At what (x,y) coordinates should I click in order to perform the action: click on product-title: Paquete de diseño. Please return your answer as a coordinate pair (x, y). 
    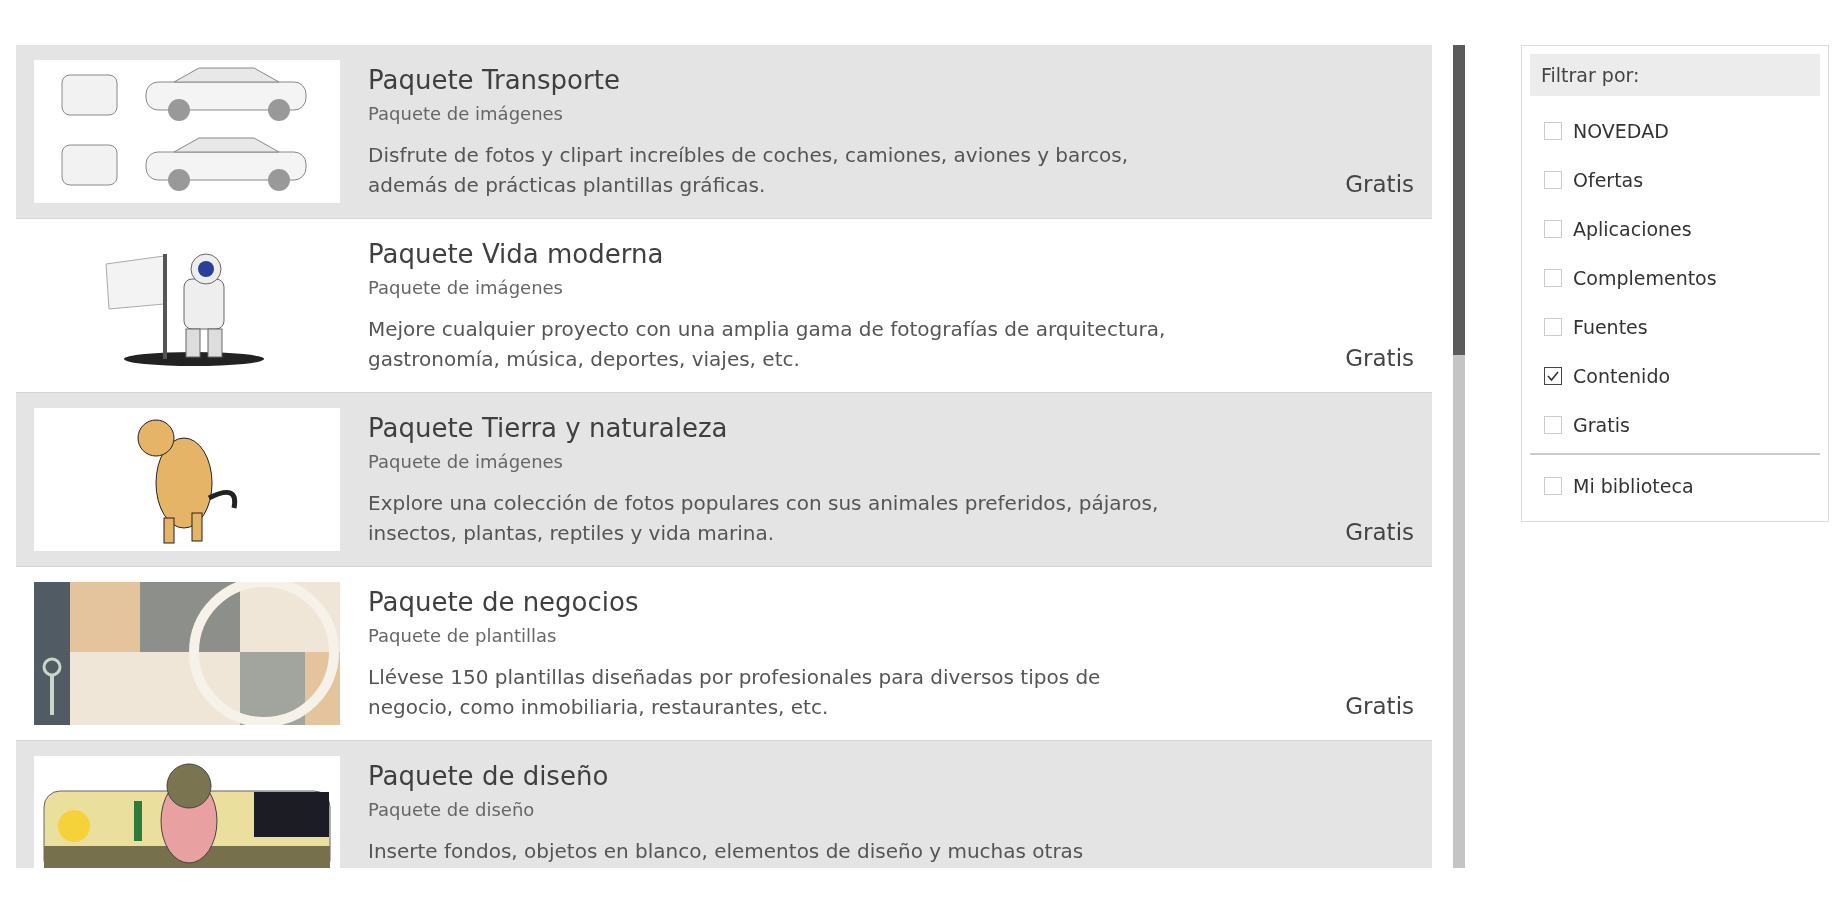
    Looking at the image, I should click on (489, 776).